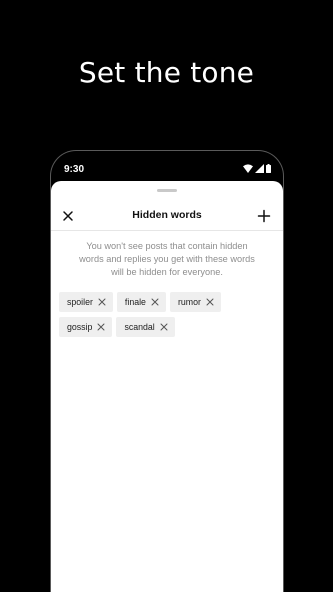  I want to click on status-time: 9:30, so click(74, 169).